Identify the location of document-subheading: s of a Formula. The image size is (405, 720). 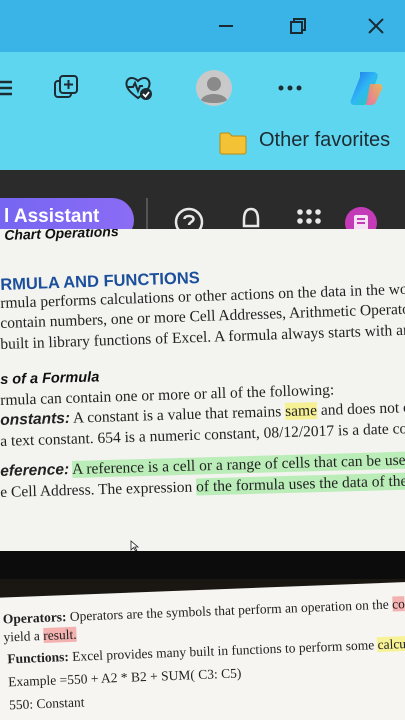
(50, 378).